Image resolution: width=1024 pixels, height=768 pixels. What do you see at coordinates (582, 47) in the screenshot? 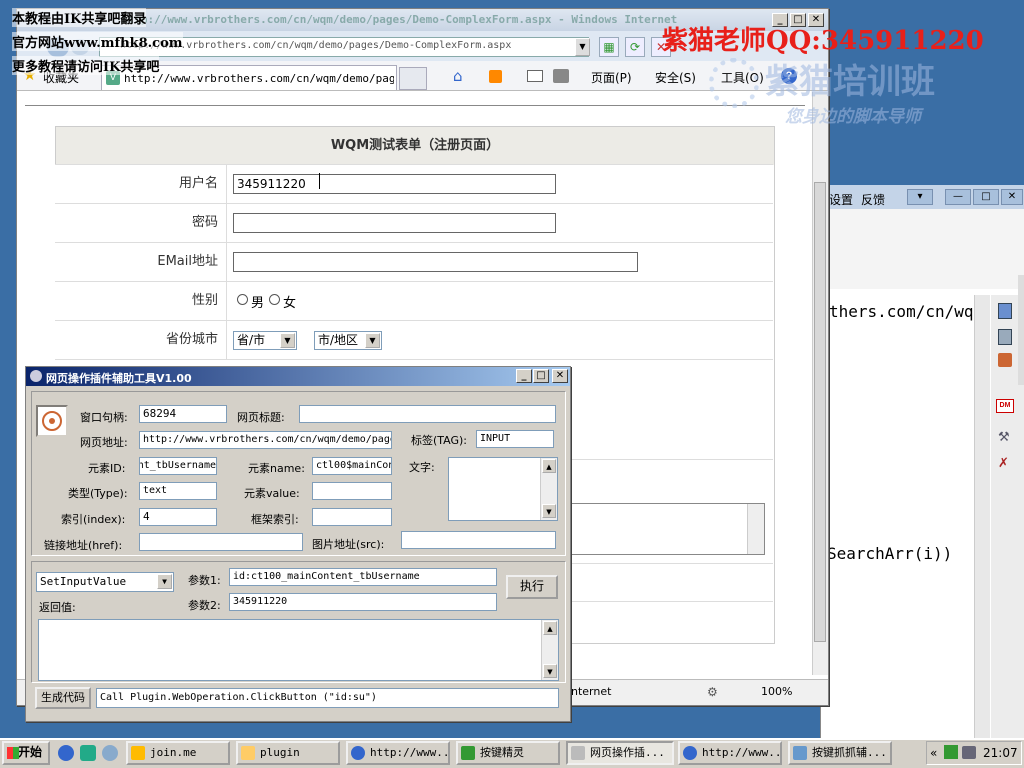
I see `address-dropdown-button: ▼` at bounding box center [582, 47].